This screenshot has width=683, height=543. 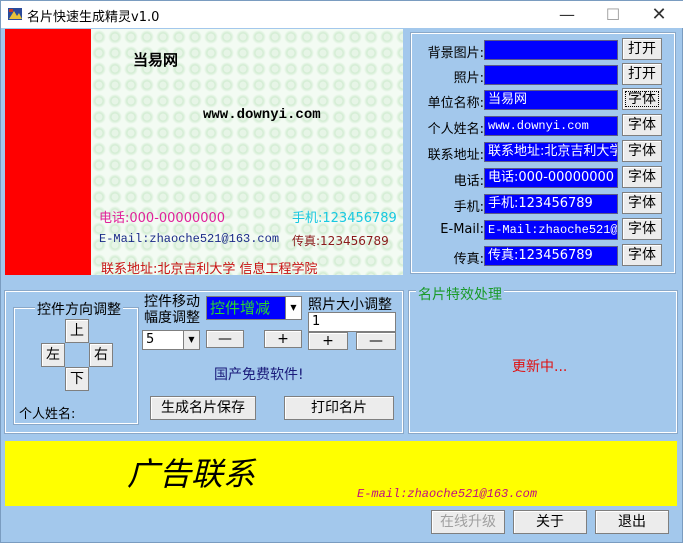 What do you see at coordinates (642, 255) in the screenshot?
I see `fax-font-button: 字体` at bounding box center [642, 255].